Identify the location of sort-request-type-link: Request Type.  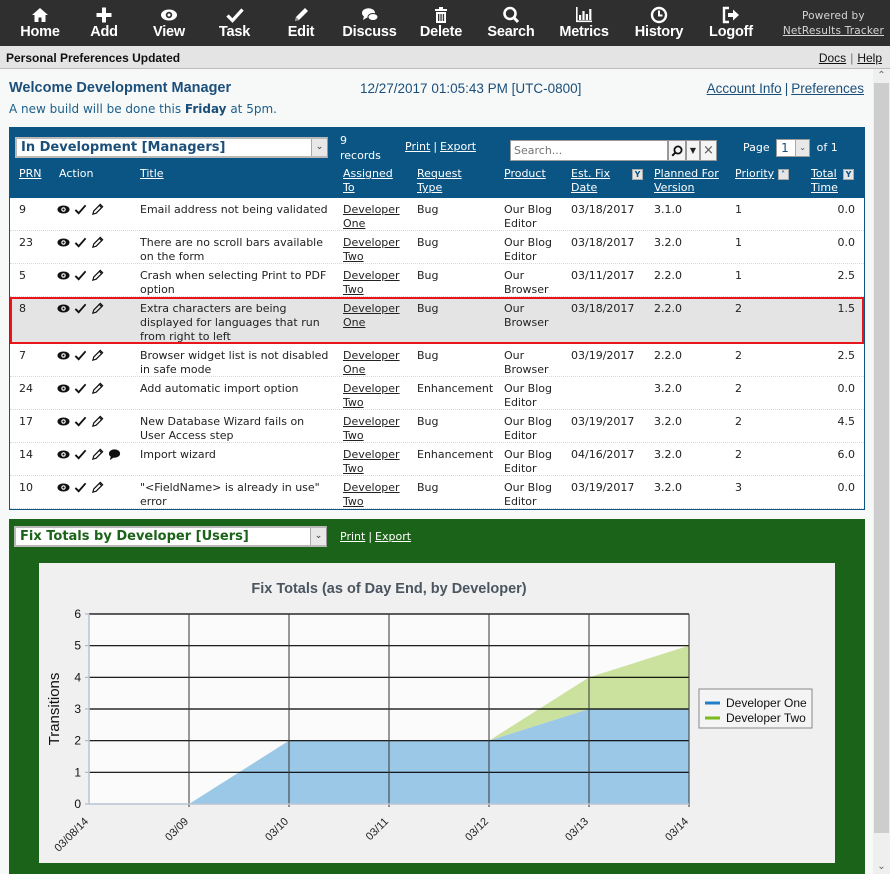
(439, 180).